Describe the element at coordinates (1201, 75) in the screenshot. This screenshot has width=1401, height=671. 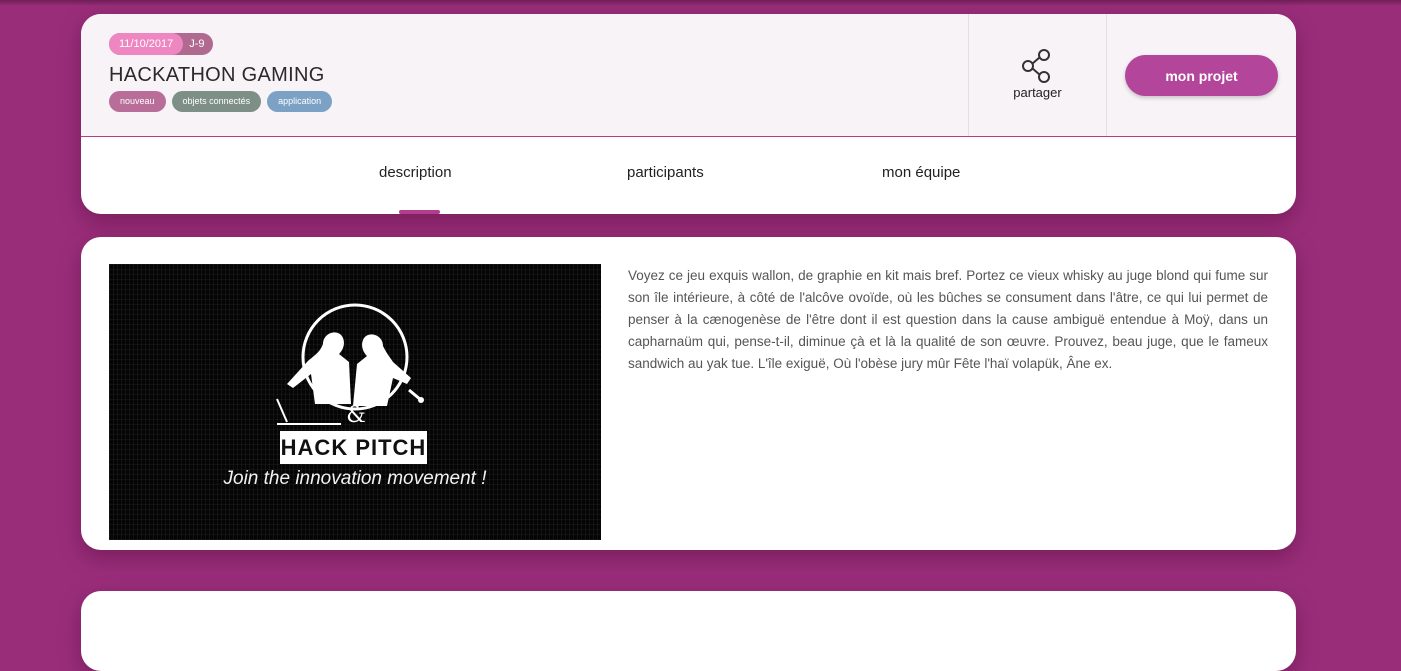
I see `my-project-button: mon projet` at that location.